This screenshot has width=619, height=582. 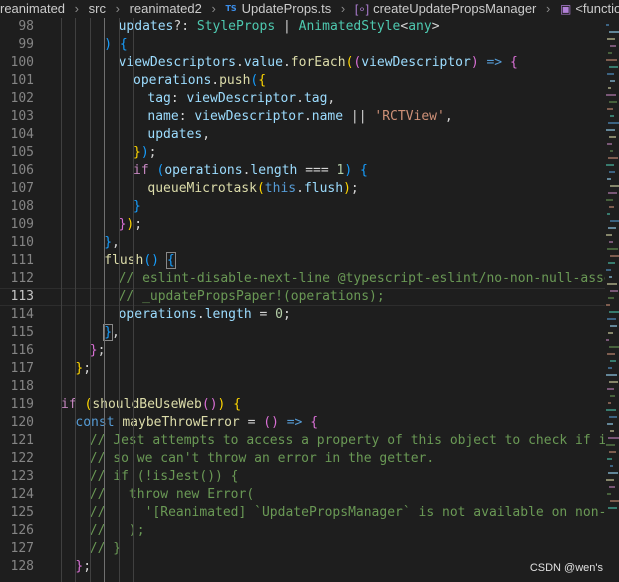 I want to click on code-token: forEach, so click(x=318, y=62).